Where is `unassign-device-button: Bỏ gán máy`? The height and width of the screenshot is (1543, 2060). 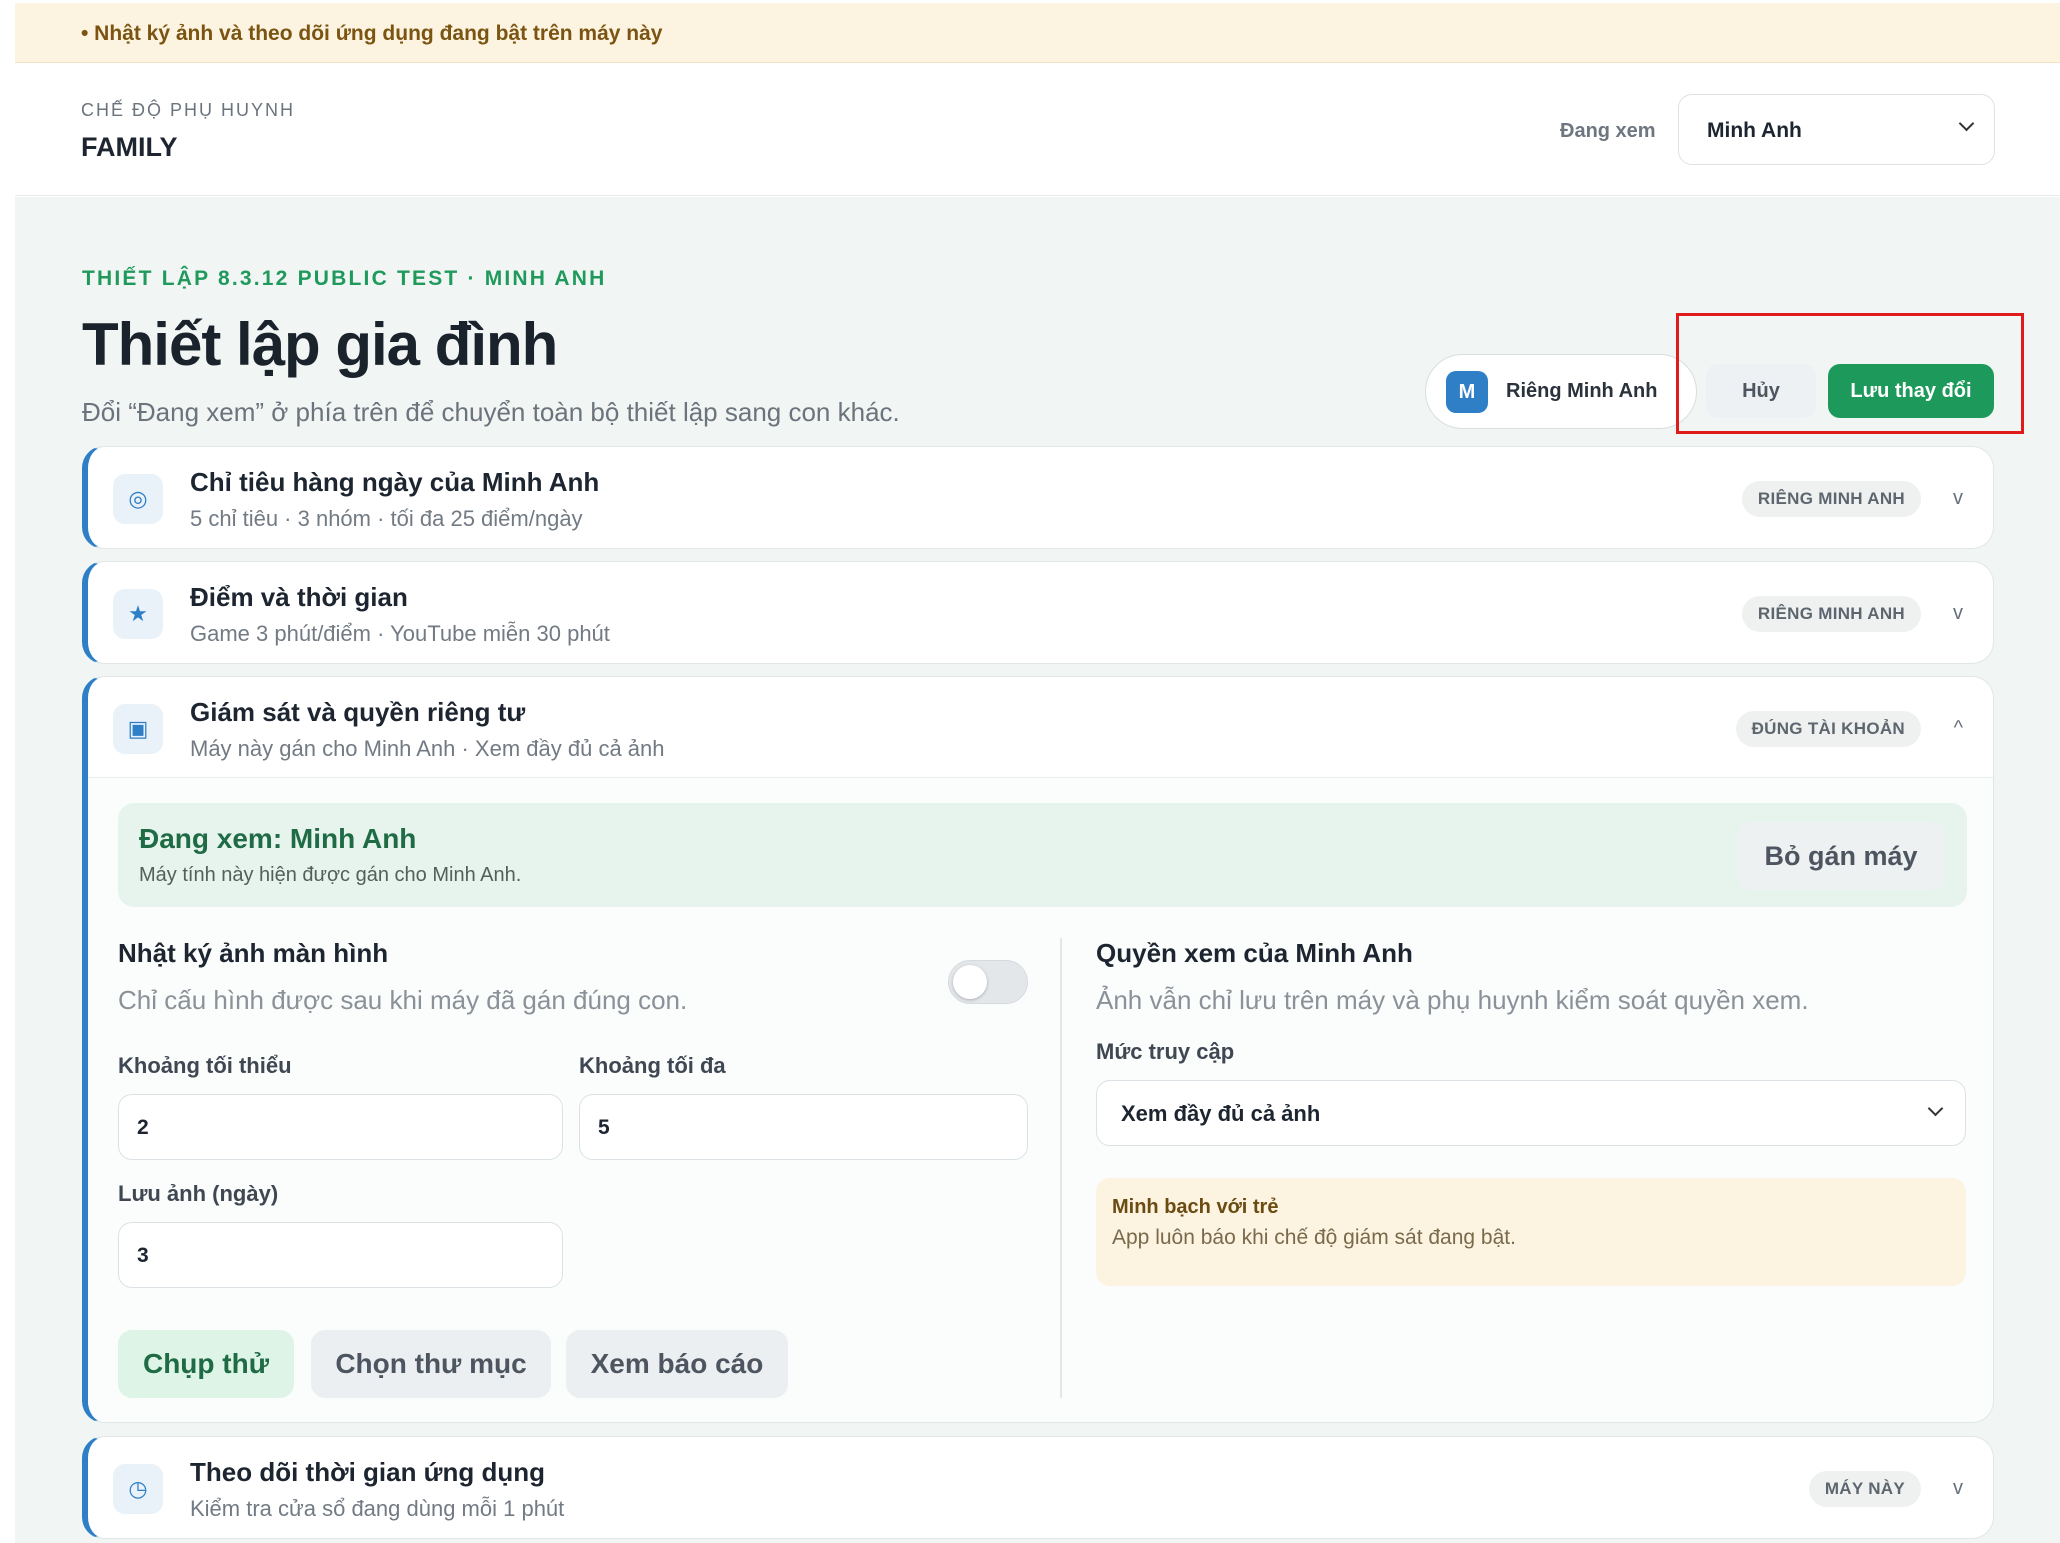
unassign-device-button: Bỏ gán máy is located at coordinates (1841, 856).